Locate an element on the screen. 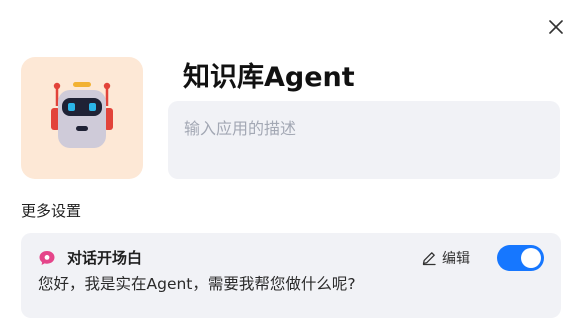 Image resolution: width=578 pixels, height=325 pixels. close-icon is located at coordinates (556, 27).